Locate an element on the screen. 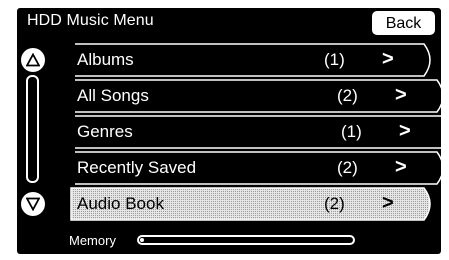 This screenshot has height=260, width=449. menu-item-recently-saved: Recently Saved (2) > is located at coordinates (255, 168).